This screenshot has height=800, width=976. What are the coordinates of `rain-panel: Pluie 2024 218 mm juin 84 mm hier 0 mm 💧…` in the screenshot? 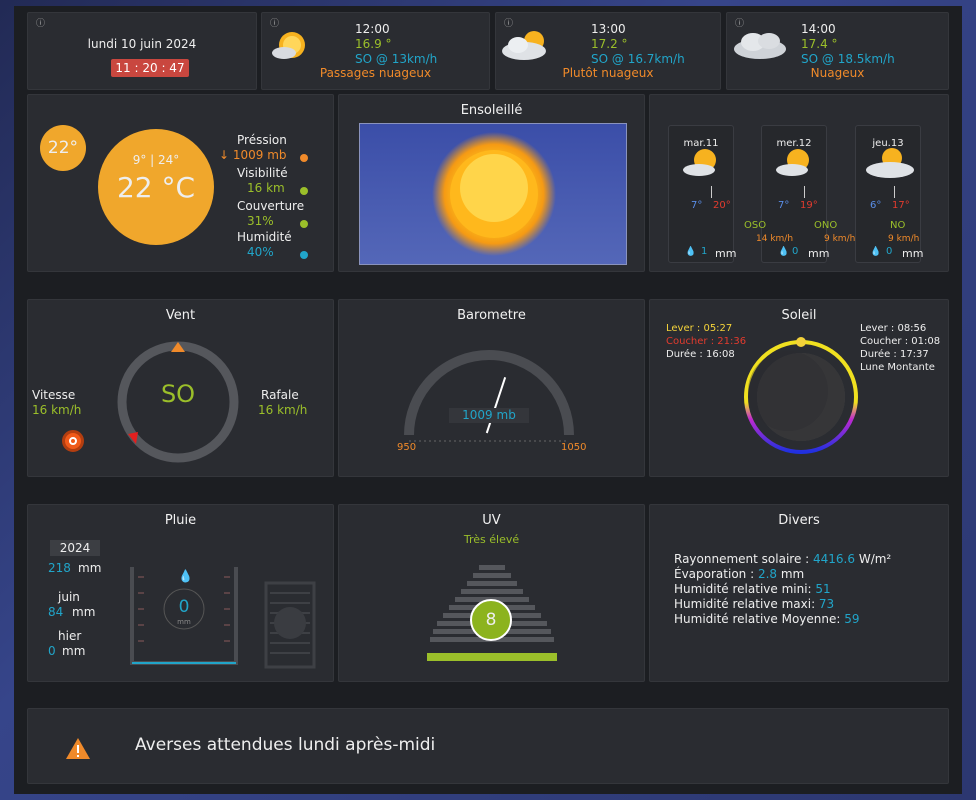 It's located at (180, 593).